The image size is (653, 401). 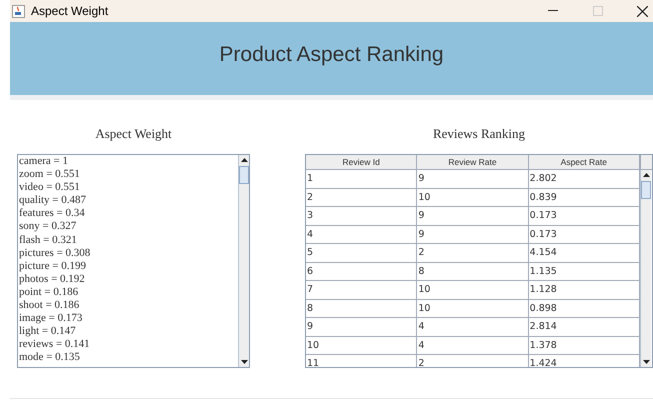 What do you see at coordinates (128, 279) in the screenshot?
I see `list-item: photos = 0.192` at bounding box center [128, 279].